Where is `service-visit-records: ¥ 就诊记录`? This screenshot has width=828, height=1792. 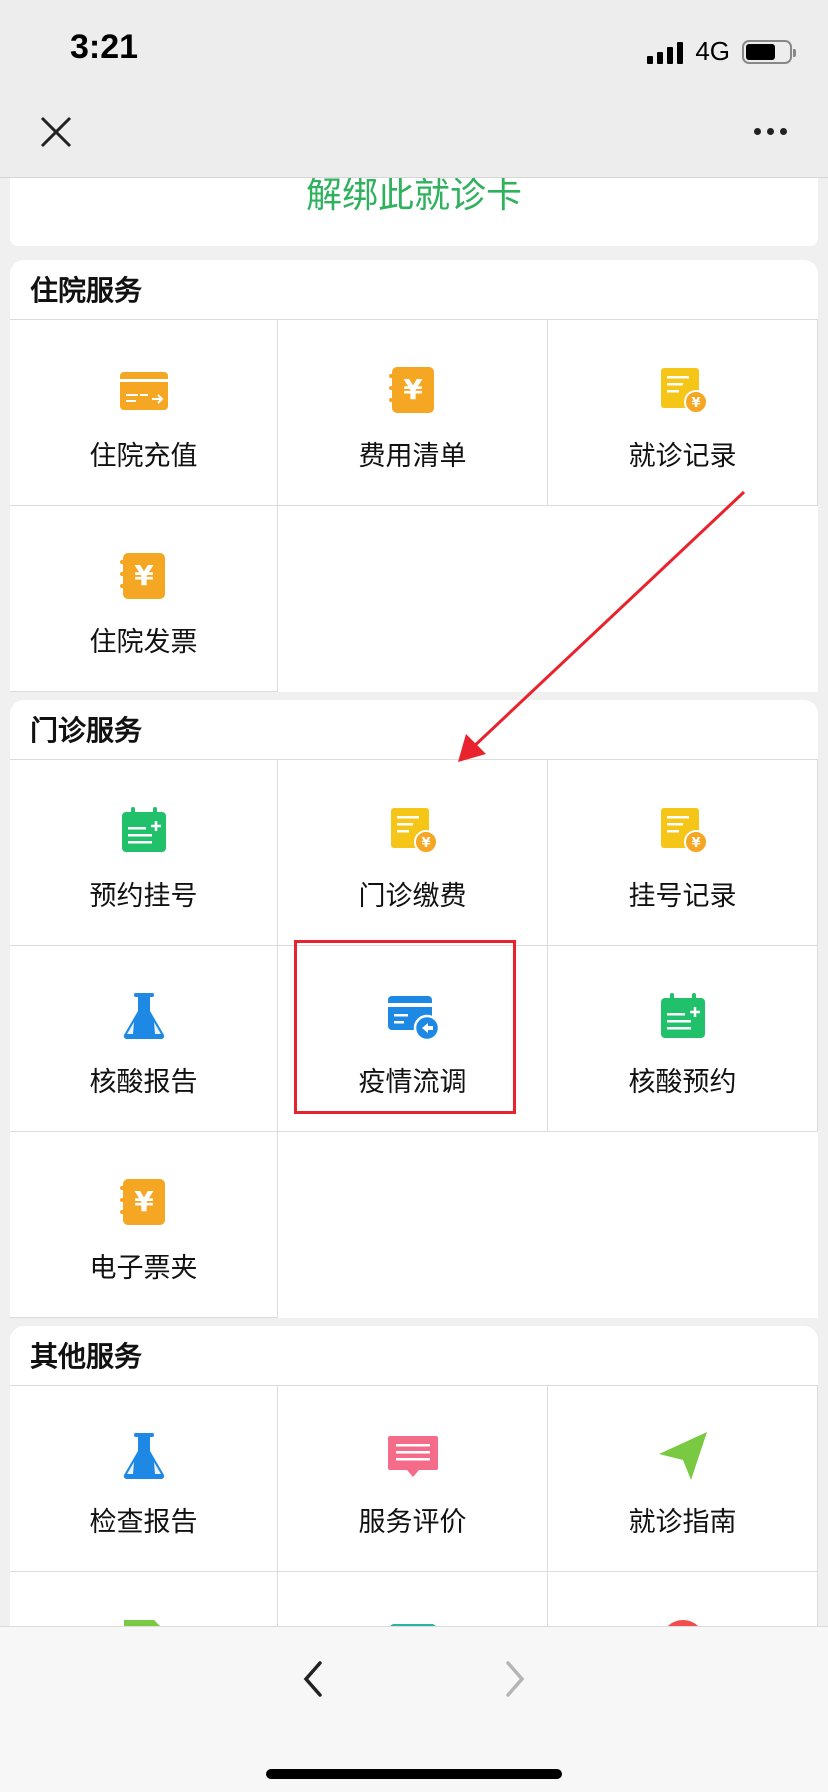
service-visit-records: ¥ 就诊记录 is located at coordinates (683, 413).